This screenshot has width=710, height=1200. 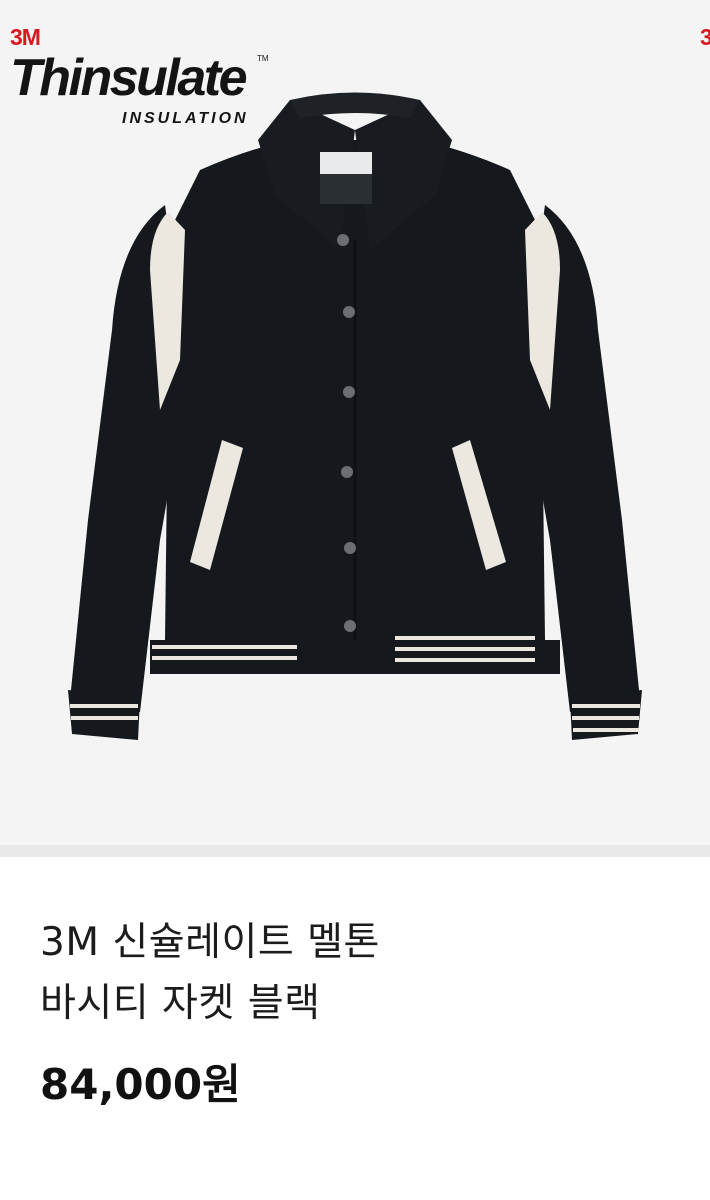 I want to click on right-cuff, so click(x=606, y=715).